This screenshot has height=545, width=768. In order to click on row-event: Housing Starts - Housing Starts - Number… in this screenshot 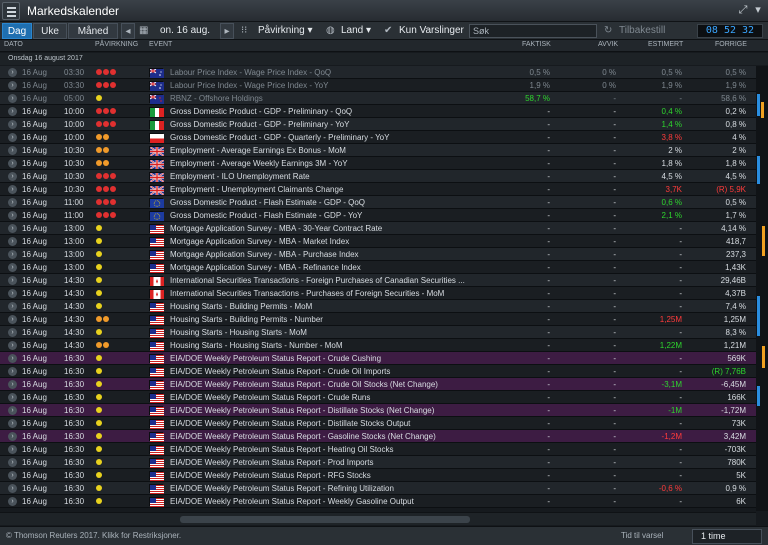, I will do `click(331, 345)`.